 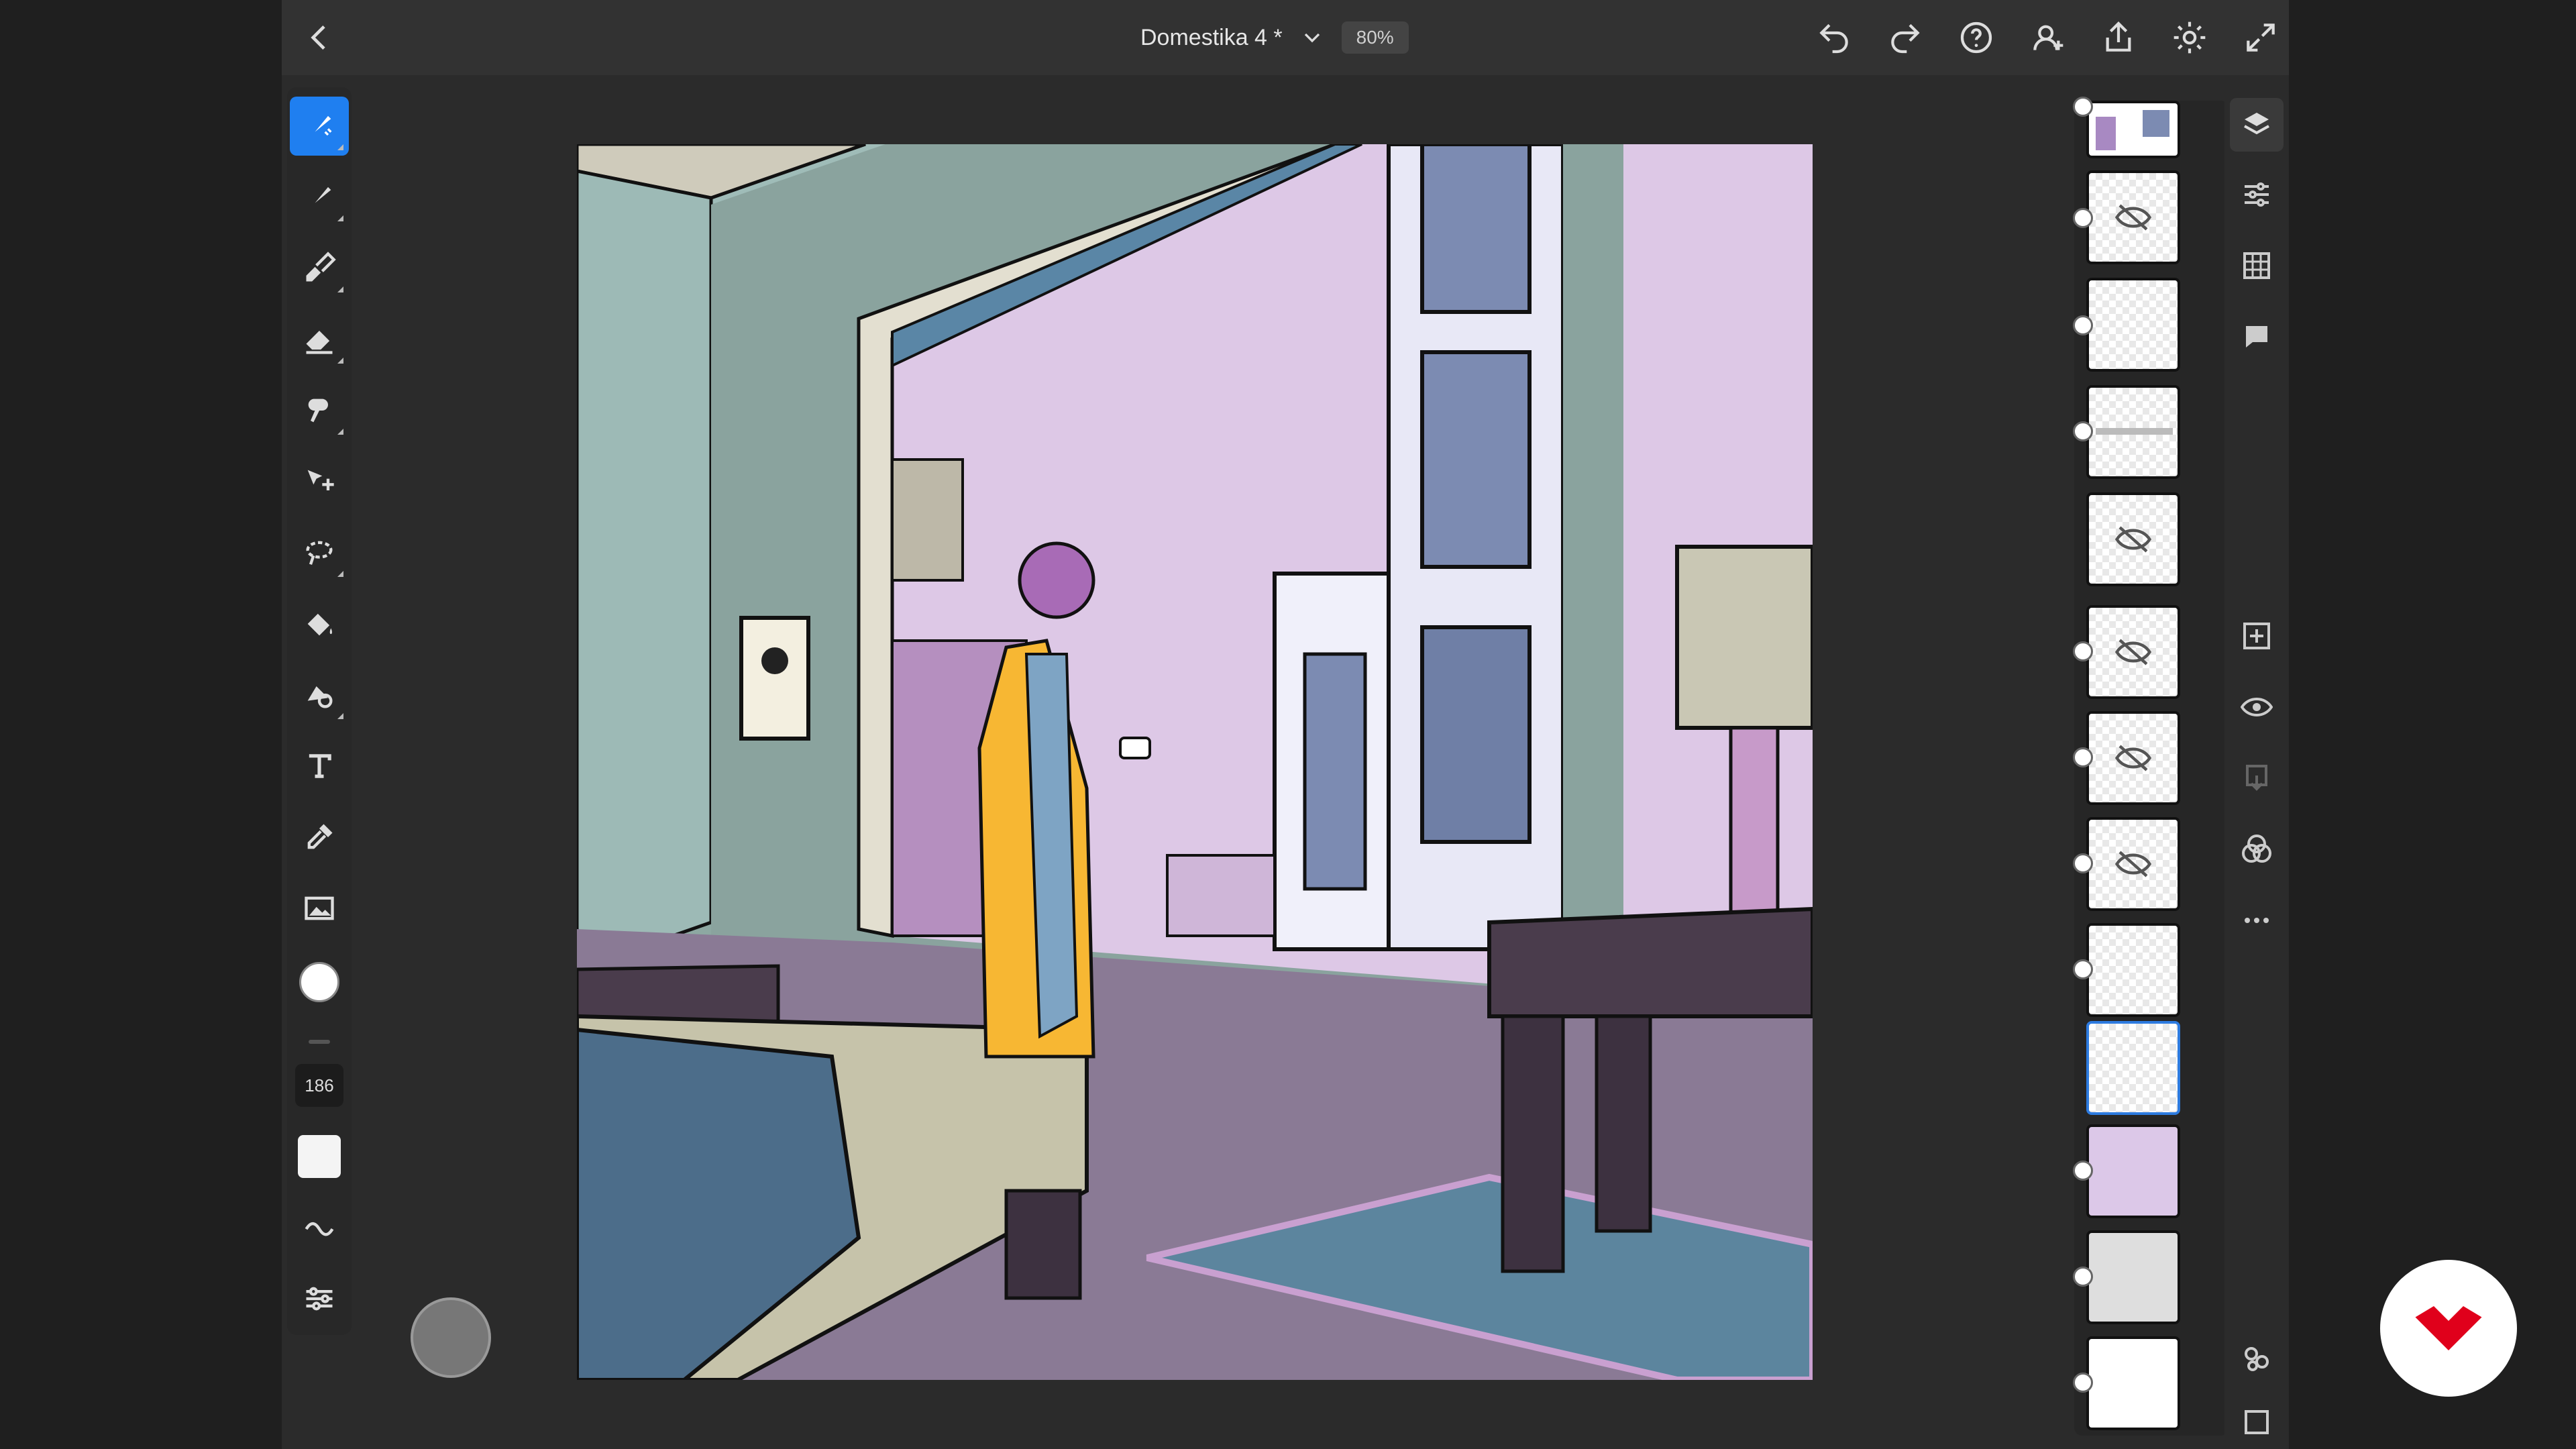 I want to click on watermark-logo, so click(x=2448, y=1328).